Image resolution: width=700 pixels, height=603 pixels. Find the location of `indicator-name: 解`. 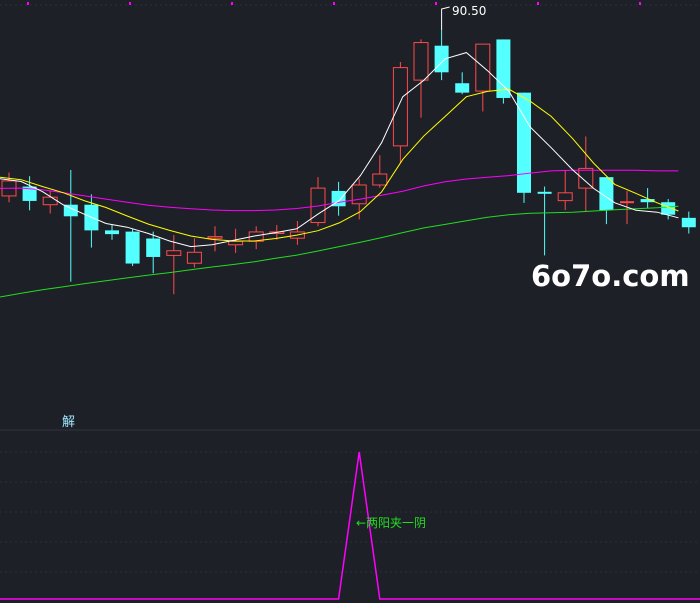

indicator-name: 解 is located at coordinates (68, 422).